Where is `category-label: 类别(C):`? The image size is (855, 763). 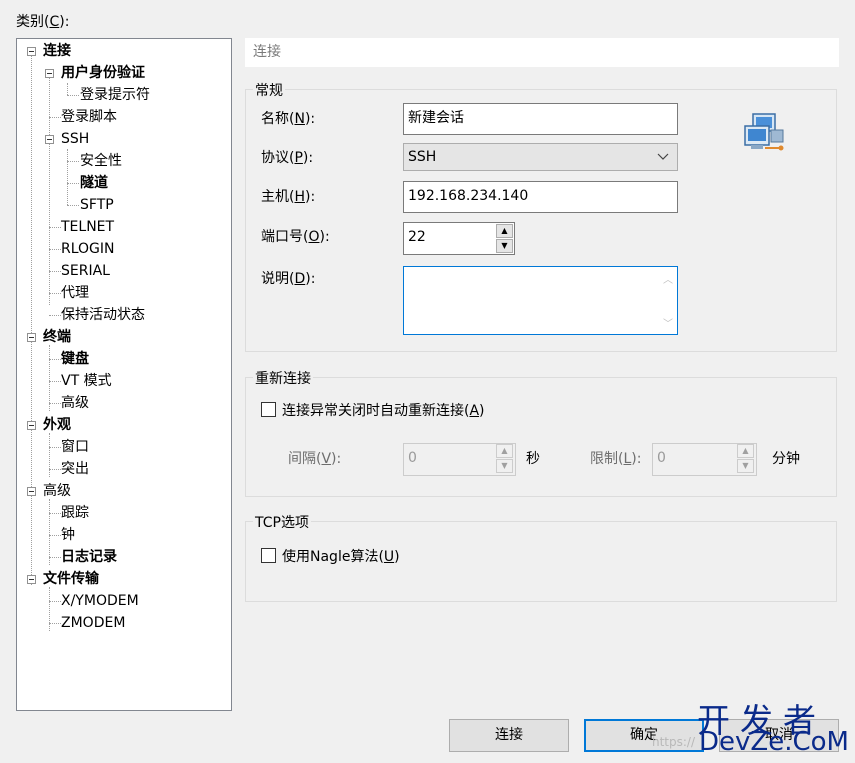
category-label: 类别(C): is located at coordinates (43, 22).